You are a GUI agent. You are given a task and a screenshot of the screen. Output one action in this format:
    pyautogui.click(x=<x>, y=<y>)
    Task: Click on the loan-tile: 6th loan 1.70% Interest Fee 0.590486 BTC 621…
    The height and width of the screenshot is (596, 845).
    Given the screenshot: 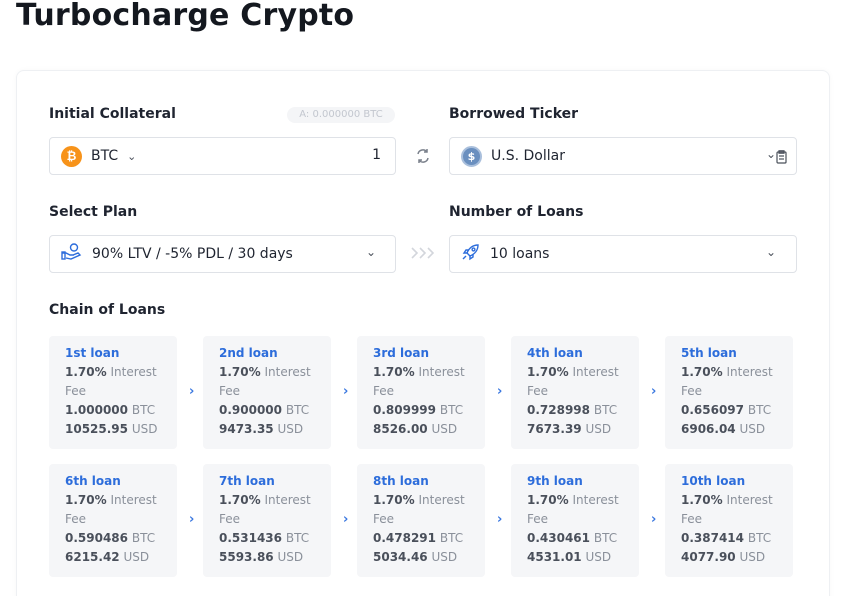 What is the action you would take?
    pyautogui.click(x=113, y=520)
    